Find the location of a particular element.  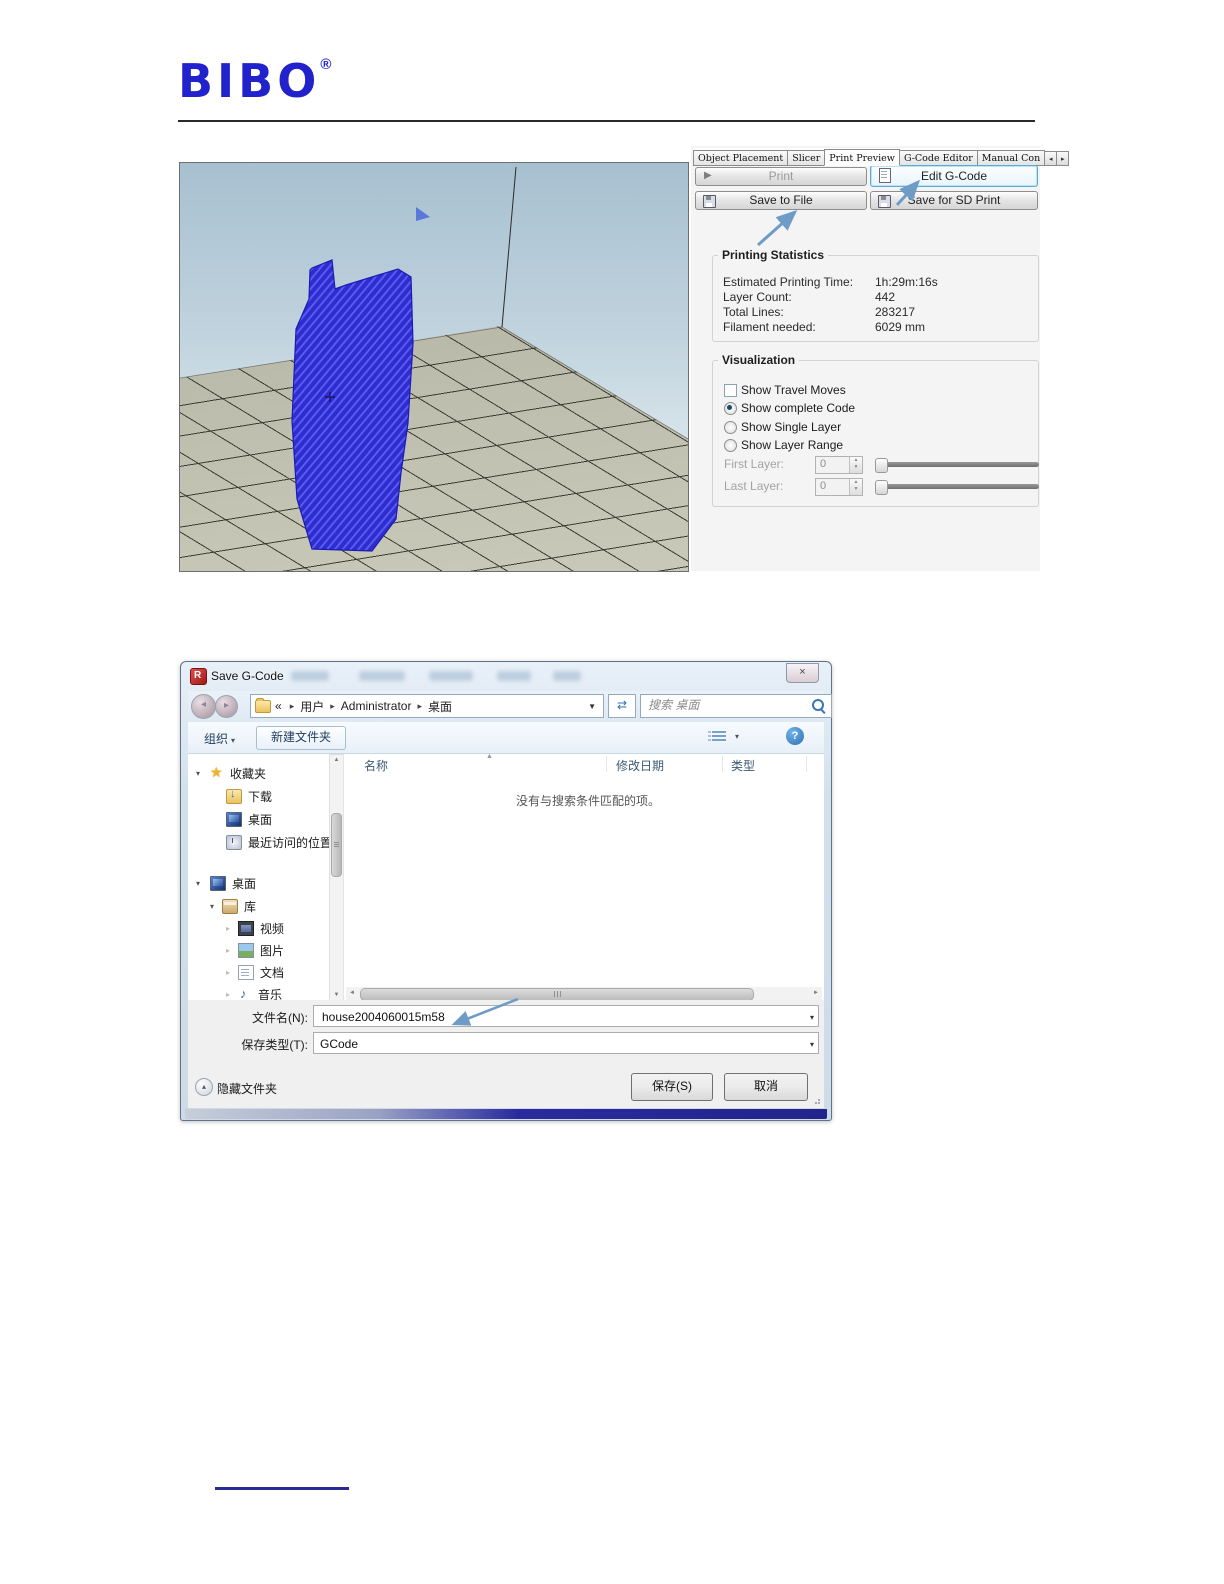

first-layer-input: 0 ▲ ▼ is located at coordinates (839, 465).